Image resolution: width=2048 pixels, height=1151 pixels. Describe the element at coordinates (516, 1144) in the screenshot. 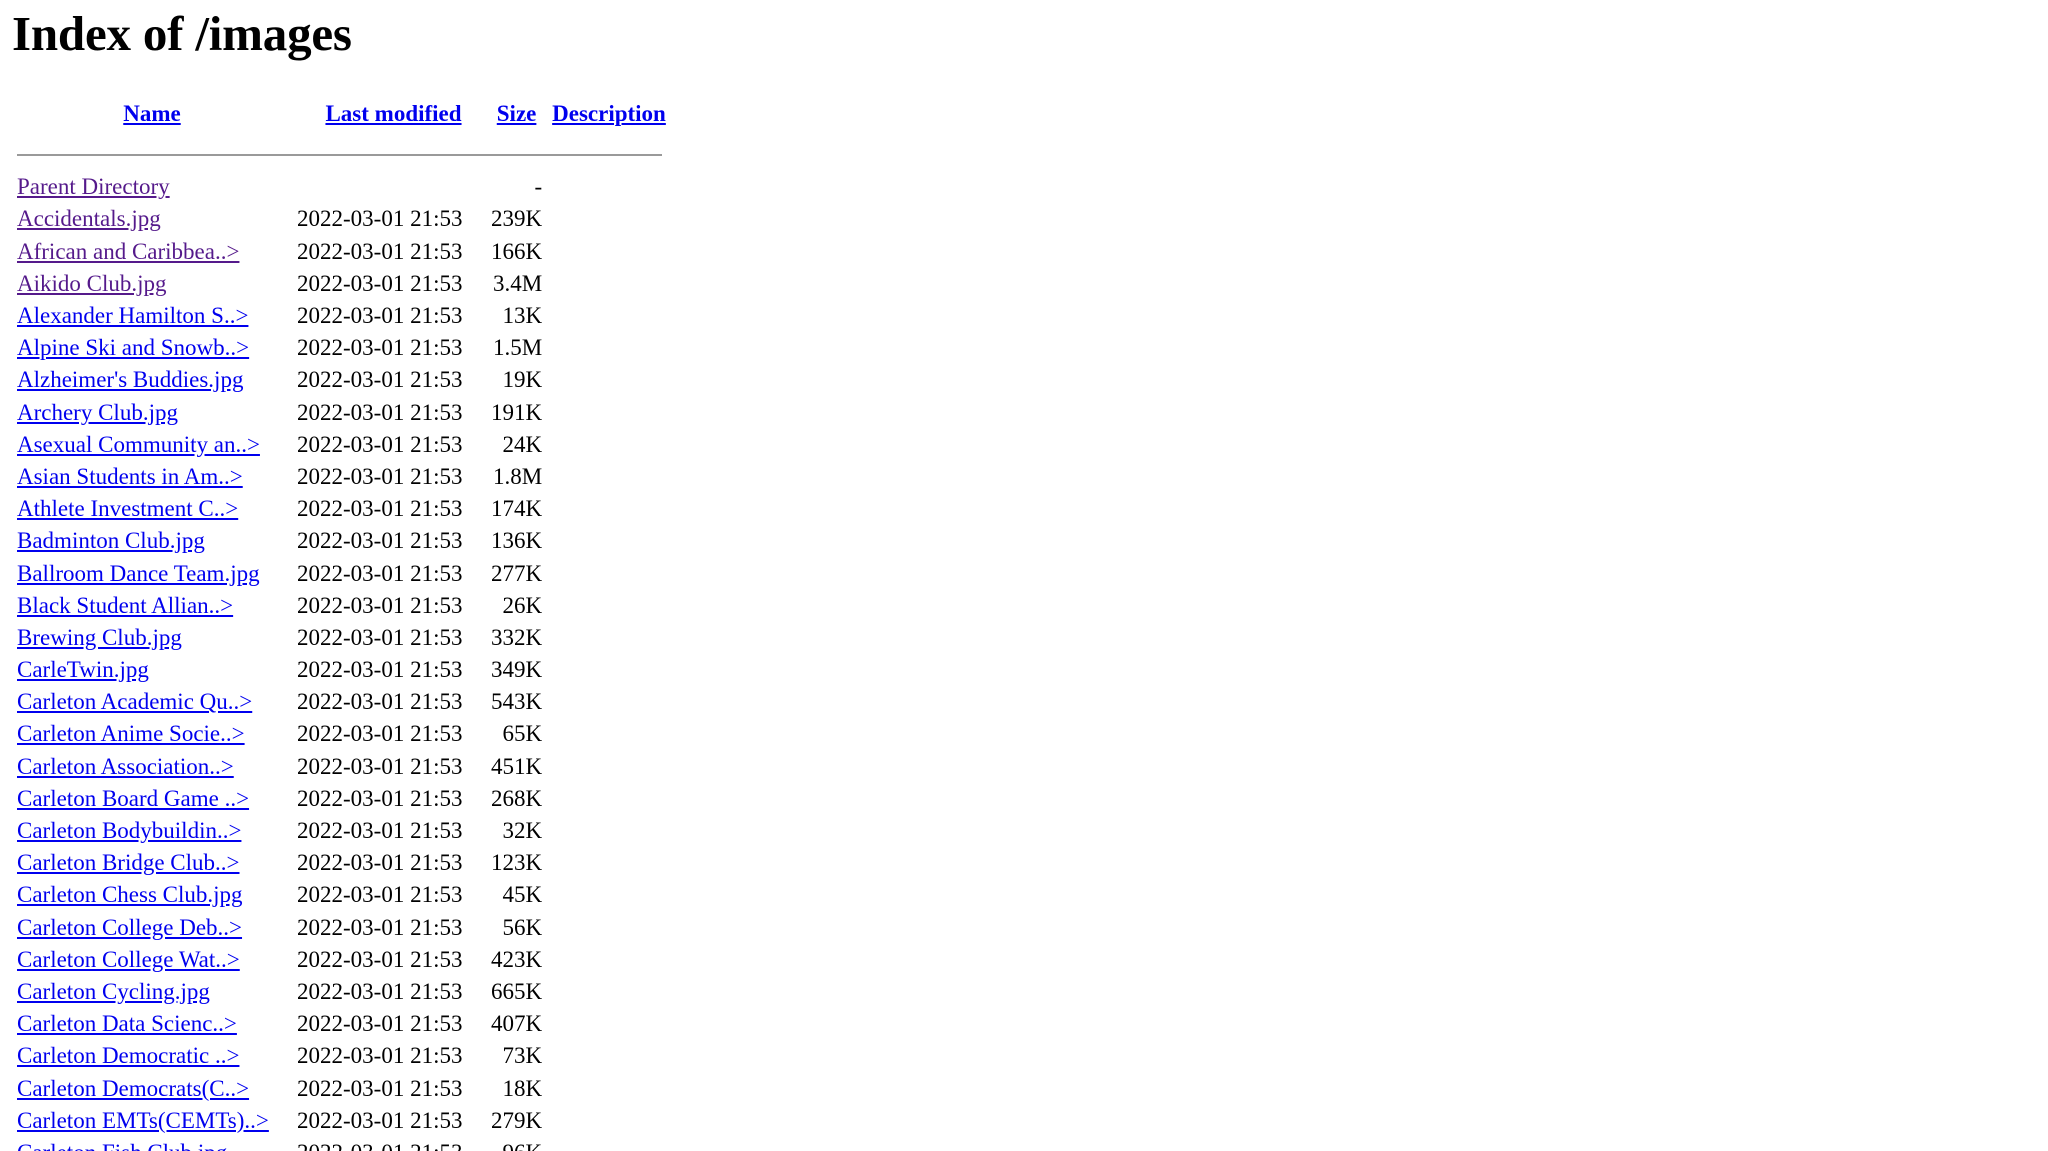

I see `file-size-cell: 96K` at that location.